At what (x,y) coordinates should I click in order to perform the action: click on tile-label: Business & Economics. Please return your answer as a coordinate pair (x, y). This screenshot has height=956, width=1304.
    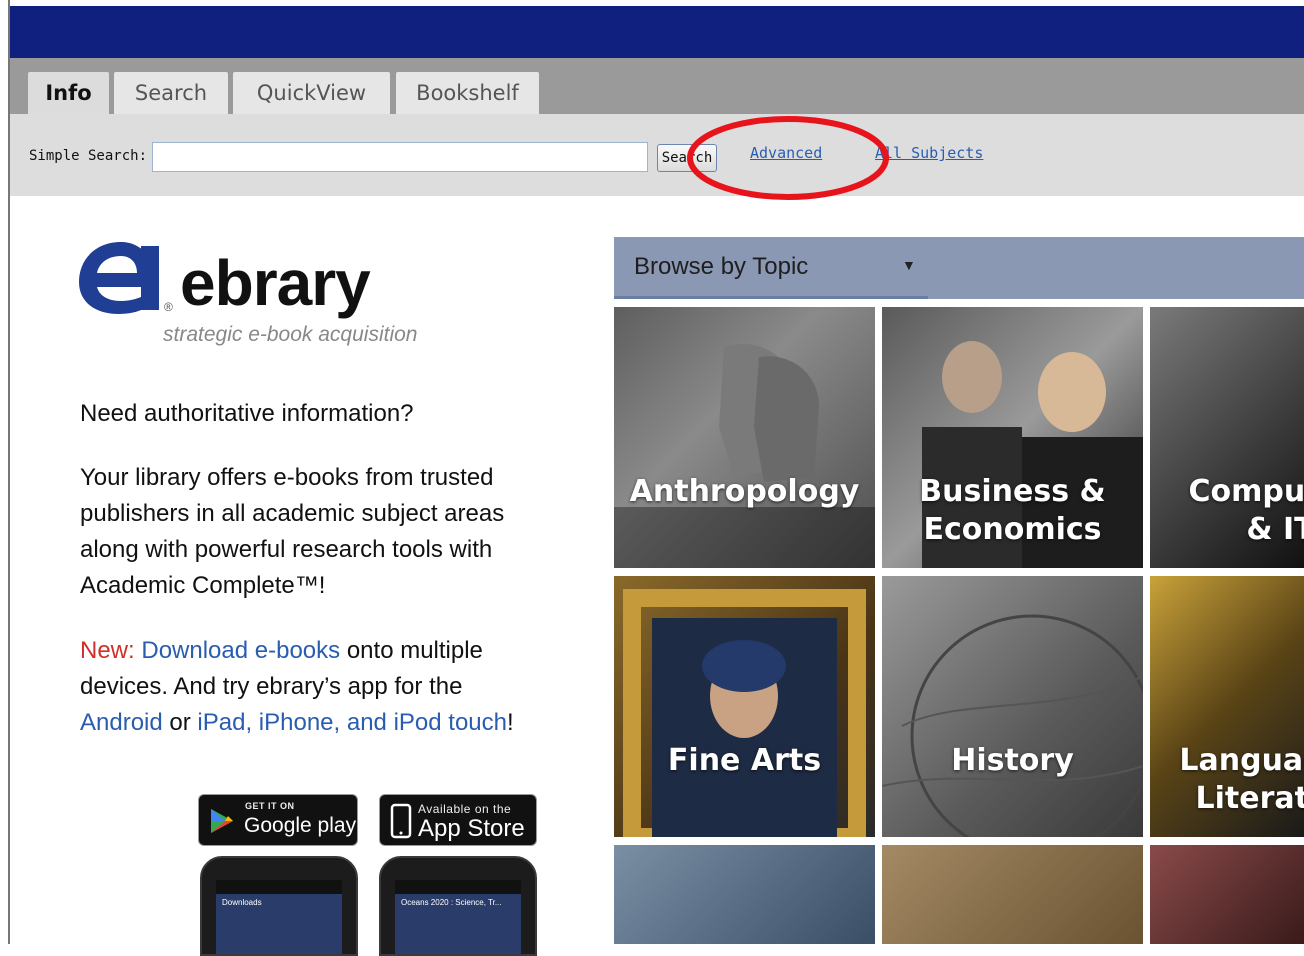
    Looking at the image, I should click on (1012, 510).